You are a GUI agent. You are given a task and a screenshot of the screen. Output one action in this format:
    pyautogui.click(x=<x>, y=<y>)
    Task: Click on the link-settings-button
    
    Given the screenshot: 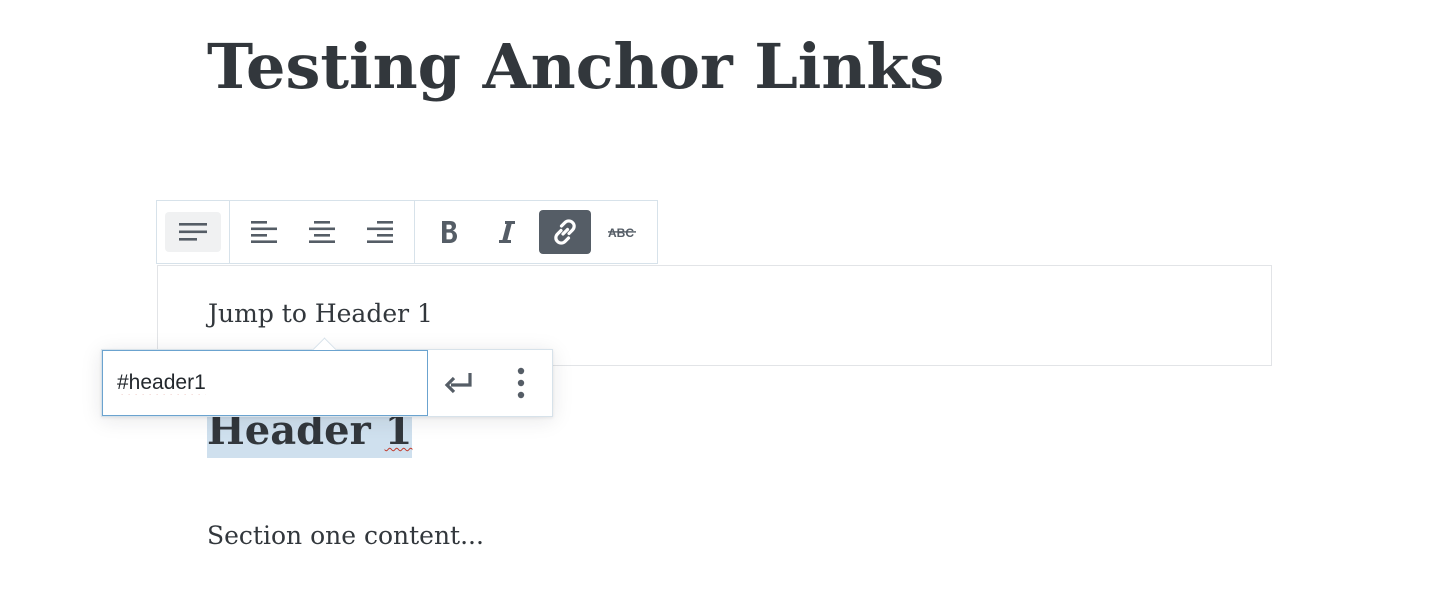 What is the action you would take?
    pyautogui.click(x=521, y=383)
    